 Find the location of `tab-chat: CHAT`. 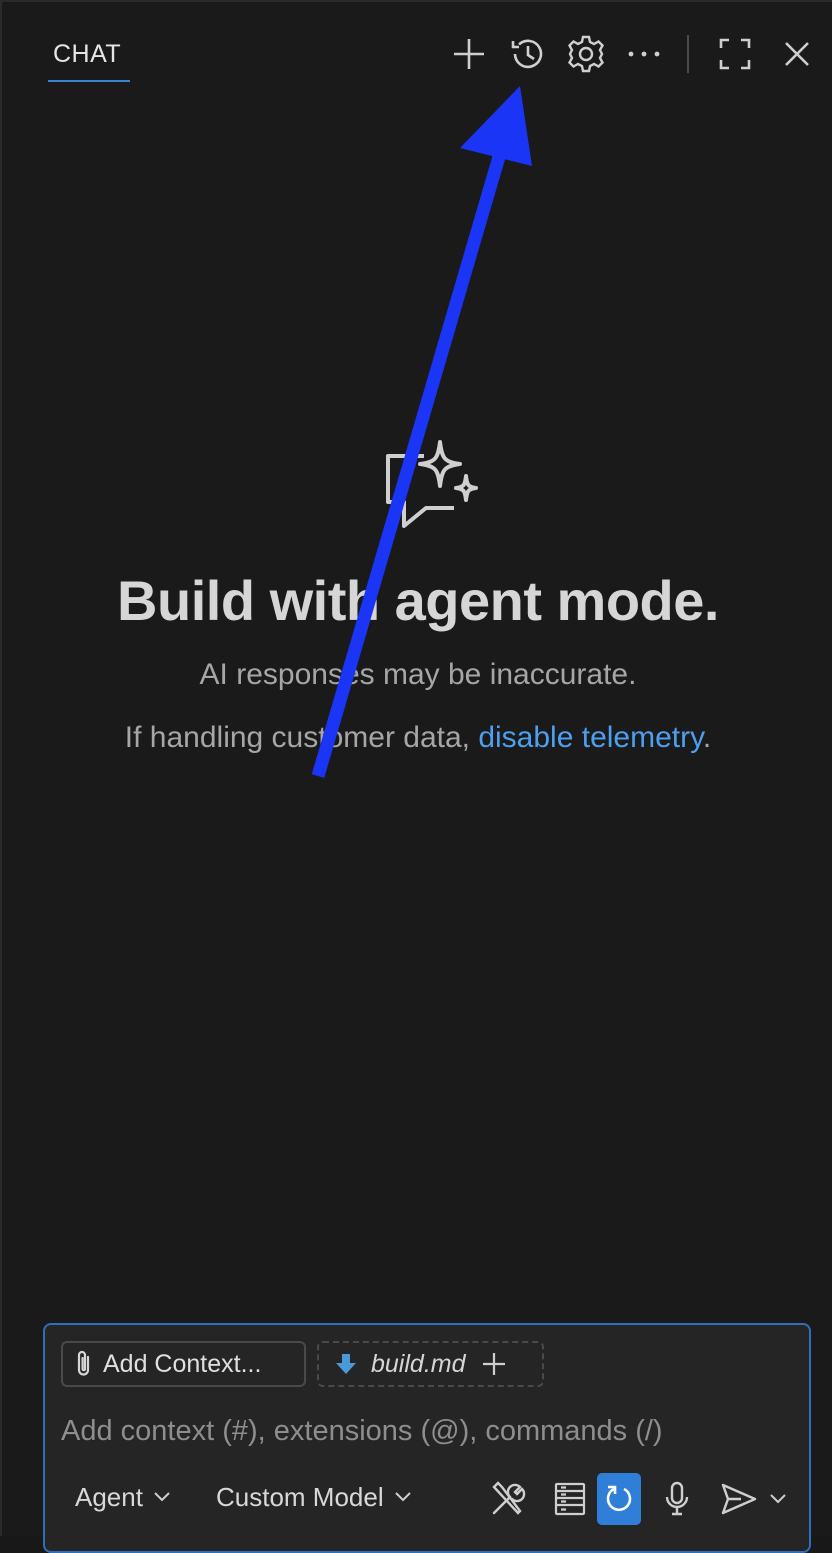

tab-chat: CHAT is located at coordinates (89, 60).